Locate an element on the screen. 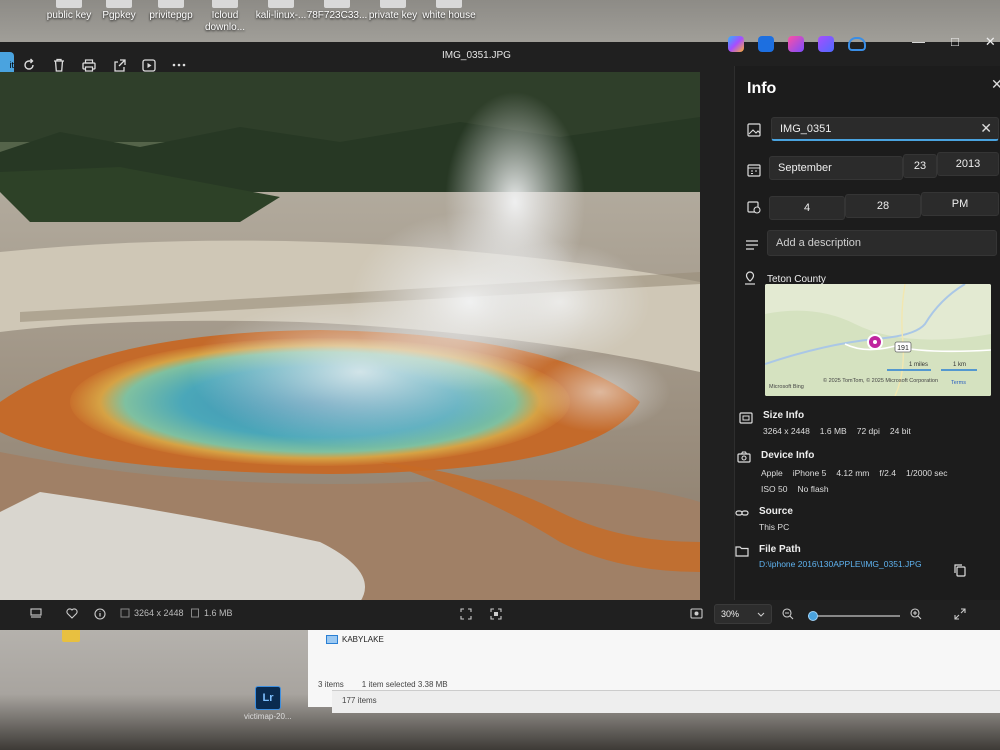 This screenshot has width=1000, height=750. map-brand: Microsoft Bing is located at coordinates (786, 387).